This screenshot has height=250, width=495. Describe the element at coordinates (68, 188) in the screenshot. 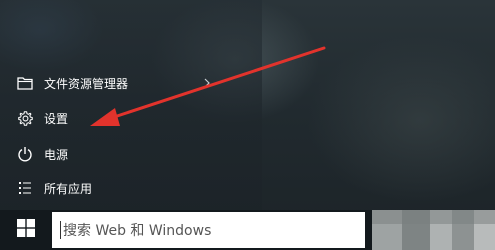

I see `menu-item-label: 所有应用` at that location.